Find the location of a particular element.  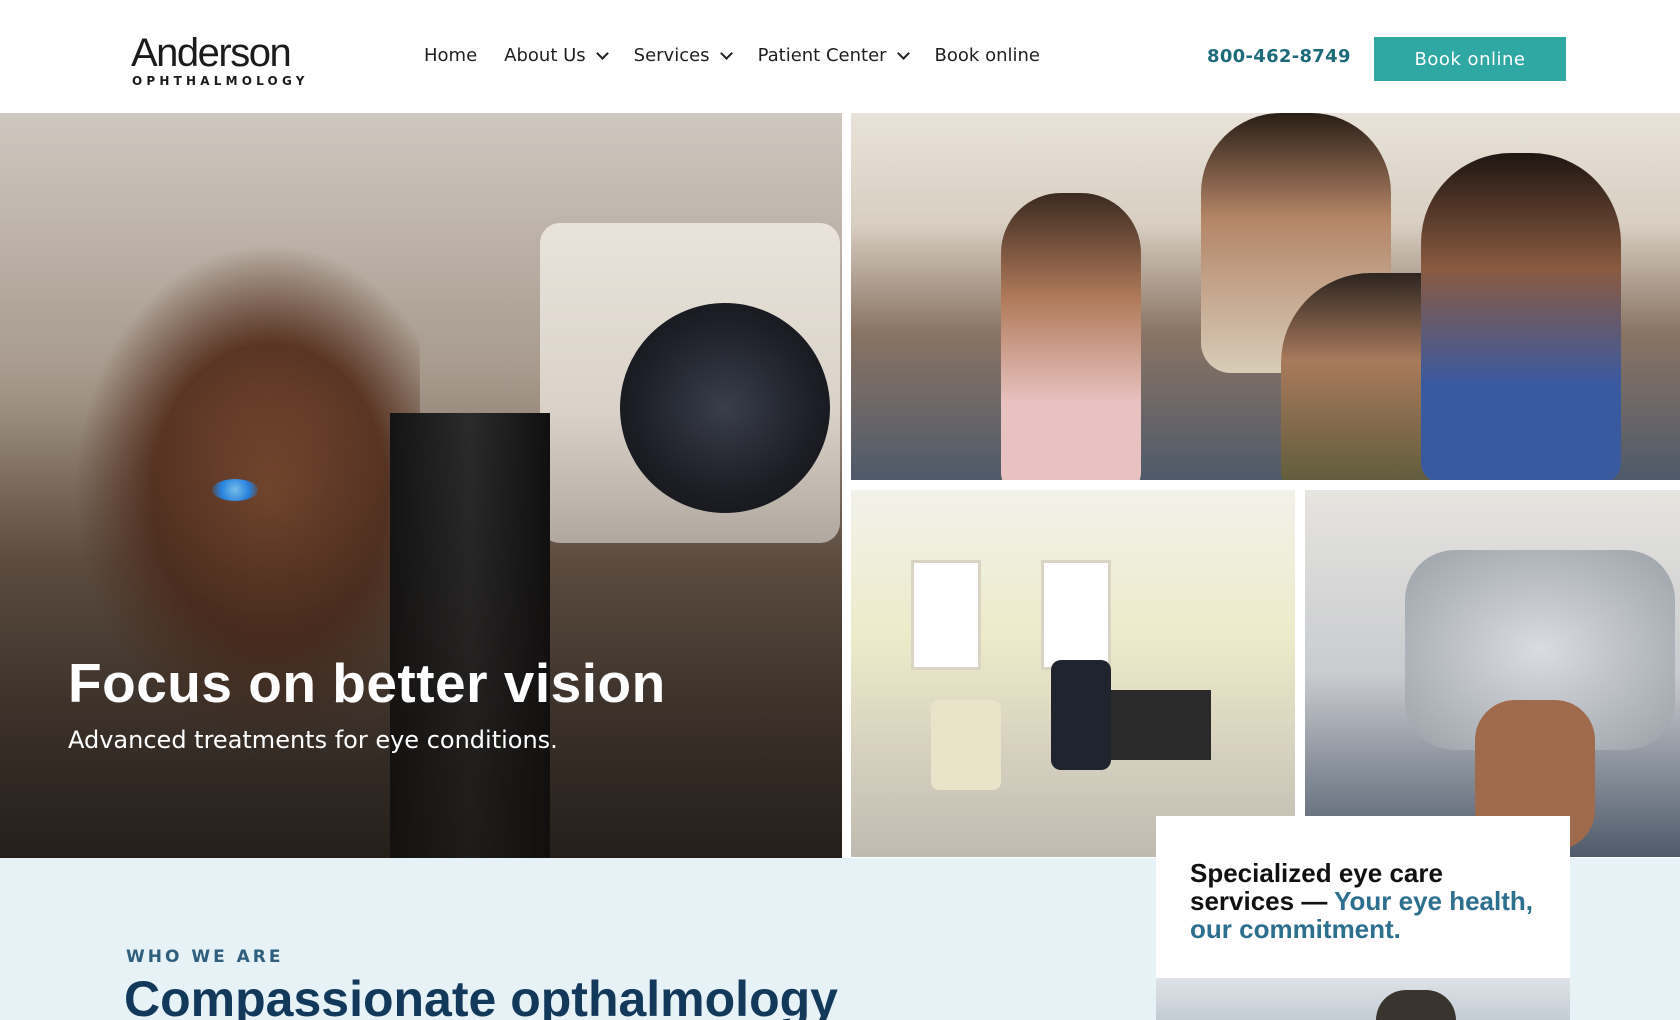

nav-item-services: Services is located at coordinates (683, 55).